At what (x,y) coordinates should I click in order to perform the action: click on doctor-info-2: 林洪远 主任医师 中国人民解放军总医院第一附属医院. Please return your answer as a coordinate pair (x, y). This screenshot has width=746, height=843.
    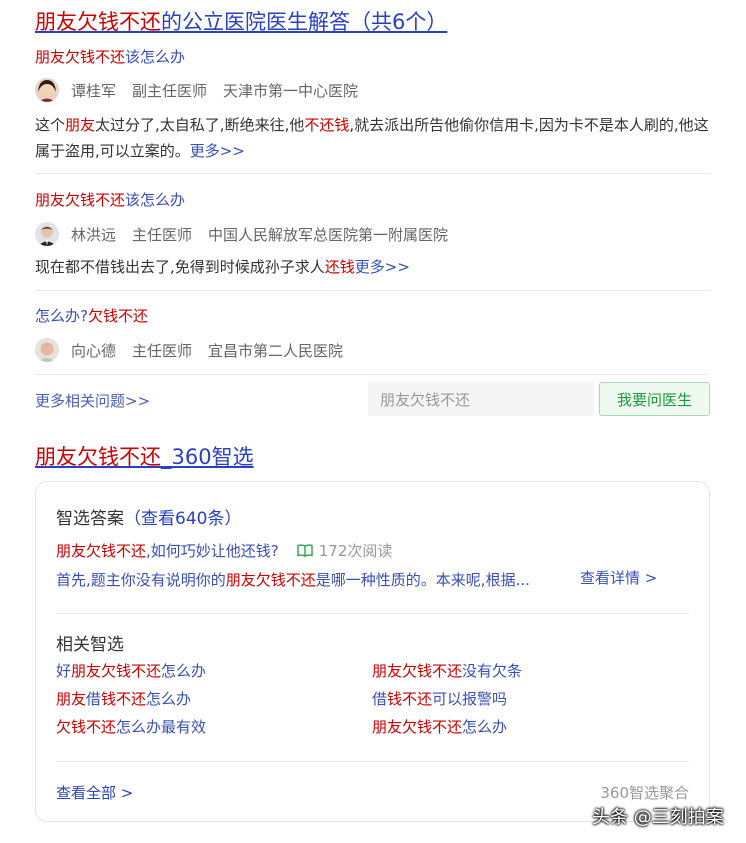
    Looking at the image, I should click on (241, 234).